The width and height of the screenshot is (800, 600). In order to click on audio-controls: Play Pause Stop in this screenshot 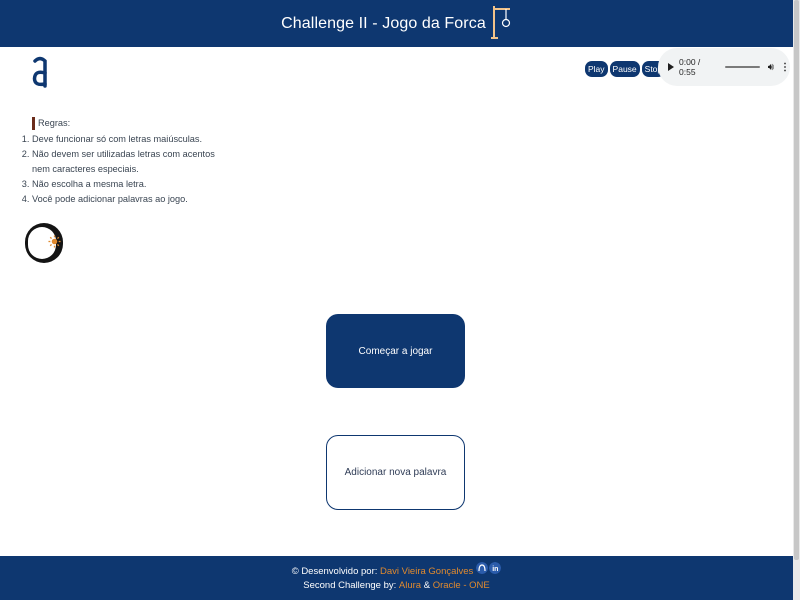, I will do `click(625, 69)`.